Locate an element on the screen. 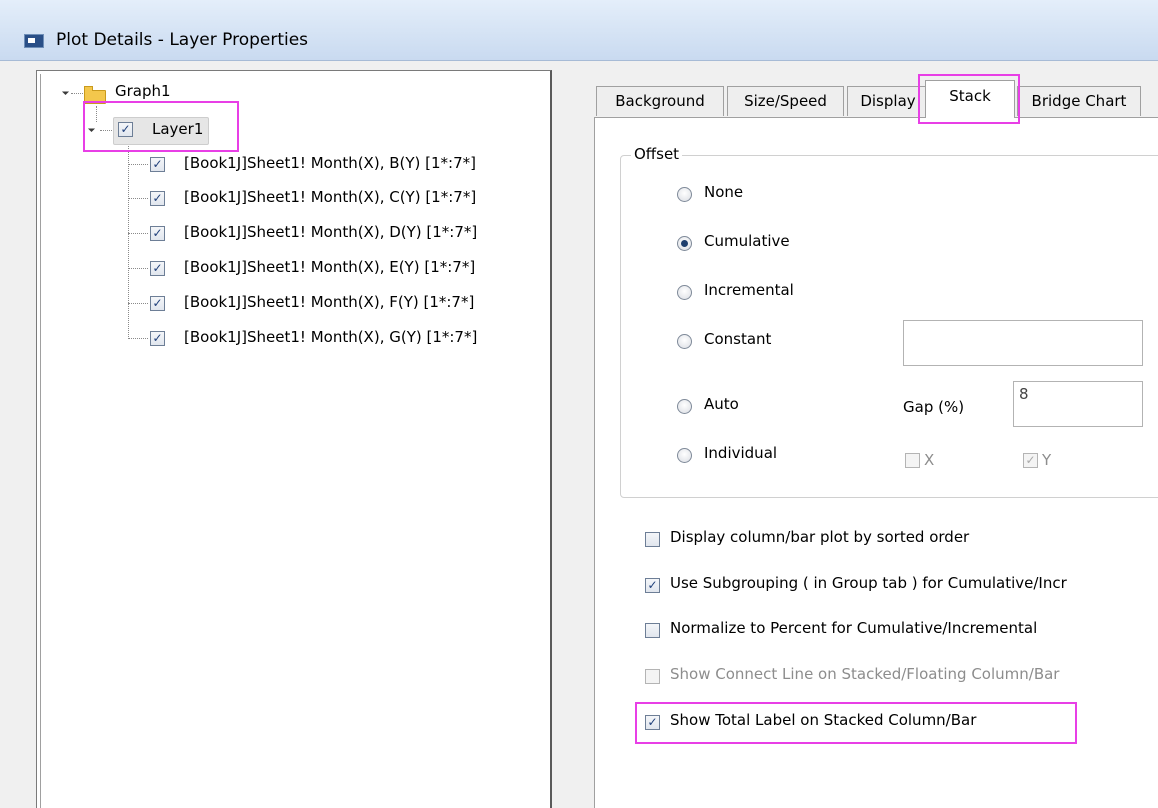 This screenshot has width=1158, height=808. individual-y-checkbox is located at coordinates (1030, 460).